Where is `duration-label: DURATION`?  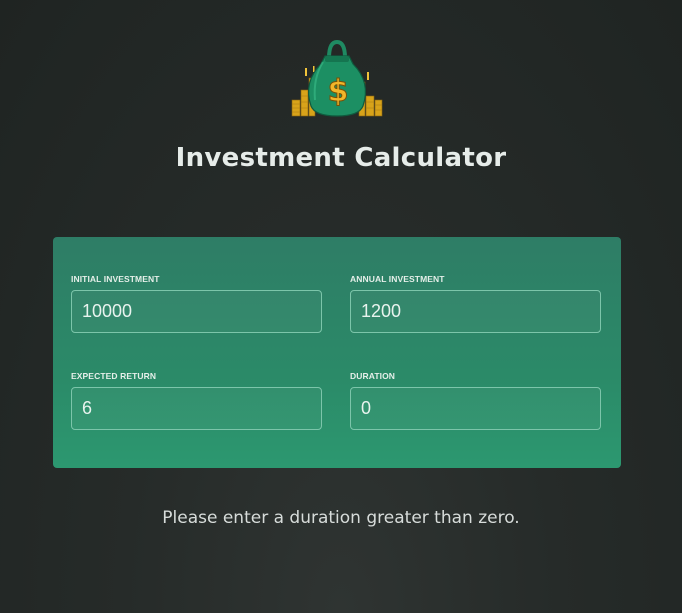 duration-label: DURATION is located at coordinates (373, 376).